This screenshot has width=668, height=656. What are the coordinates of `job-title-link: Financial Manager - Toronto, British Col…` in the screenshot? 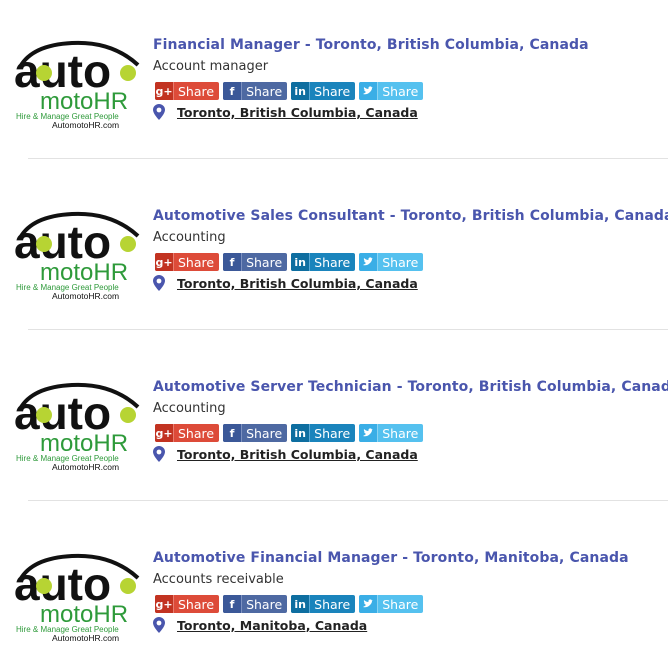 It's located at (371, 45).